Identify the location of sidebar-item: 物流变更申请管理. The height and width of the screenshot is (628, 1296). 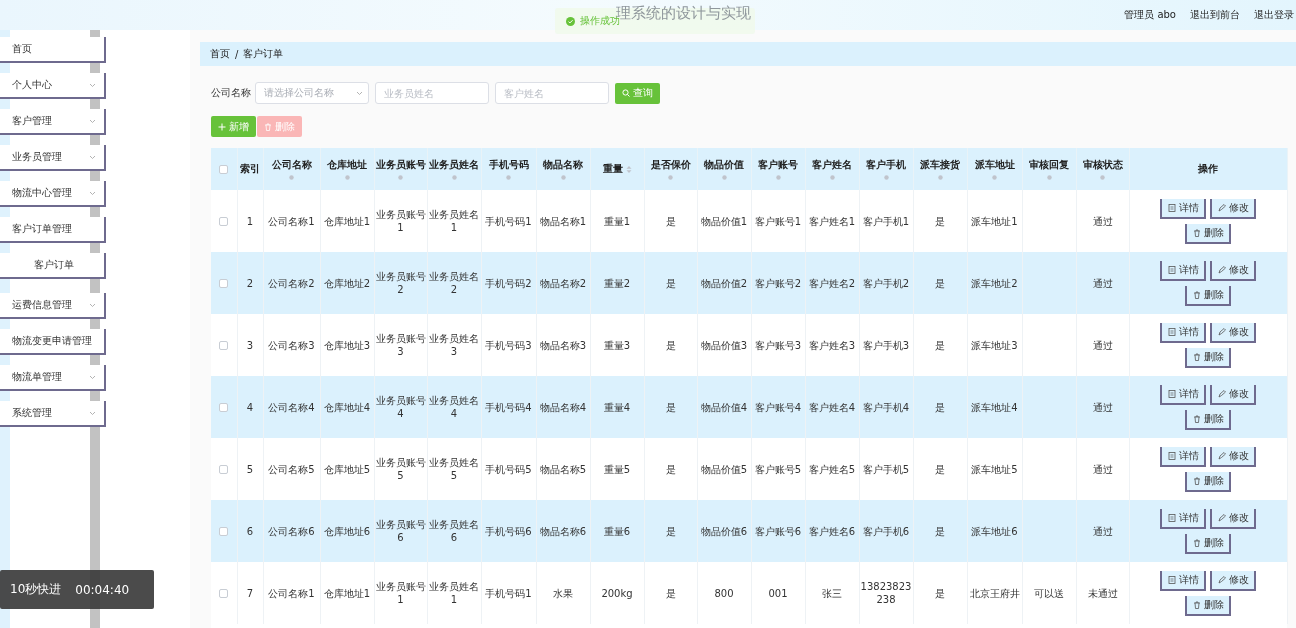
(53, 342).